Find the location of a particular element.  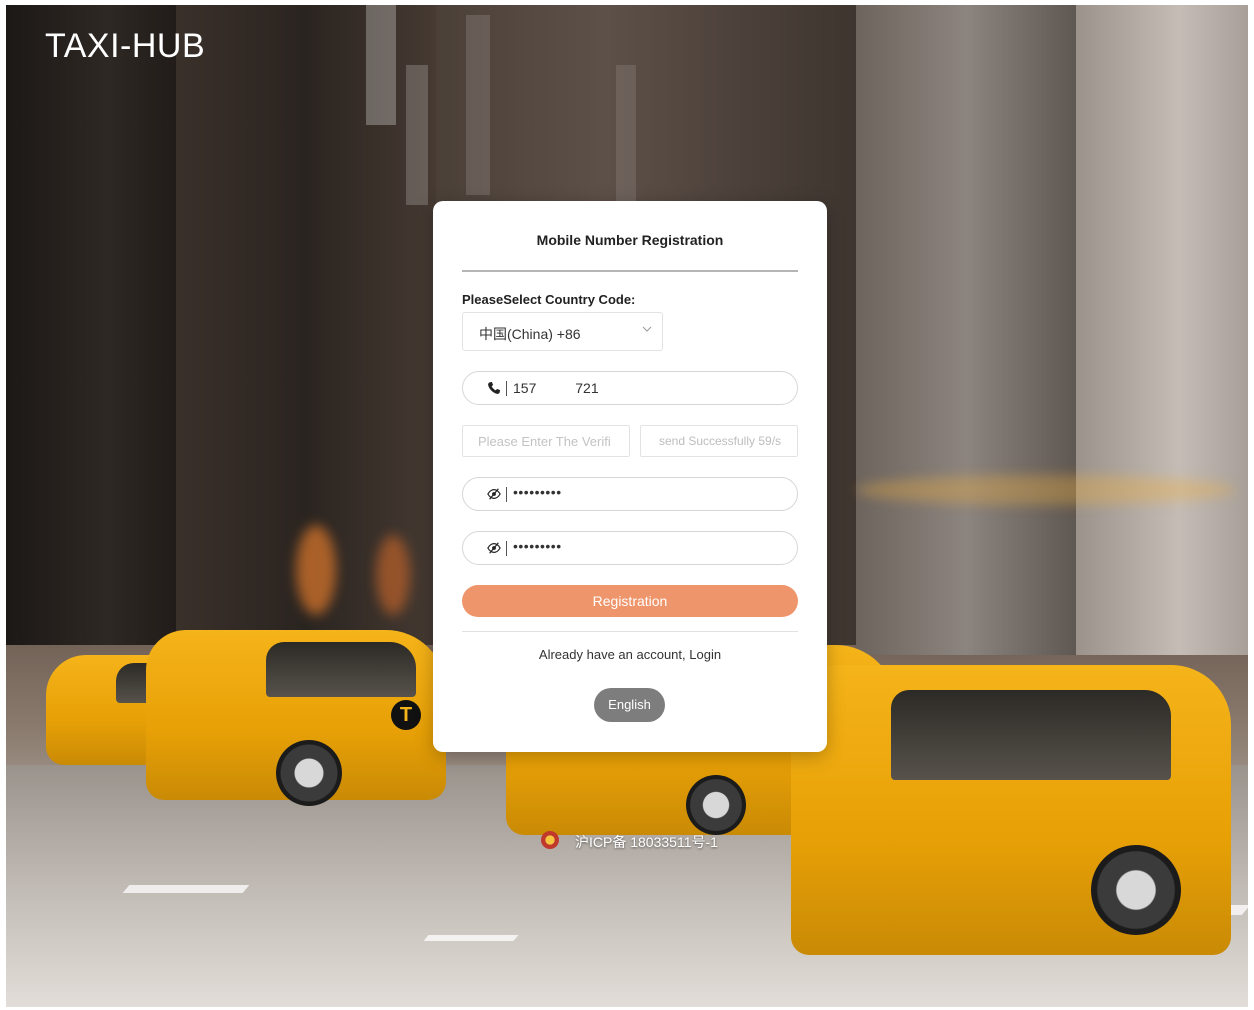

verification-placeholder: Please Enter The Verifi is located at coordinates (544, 441).